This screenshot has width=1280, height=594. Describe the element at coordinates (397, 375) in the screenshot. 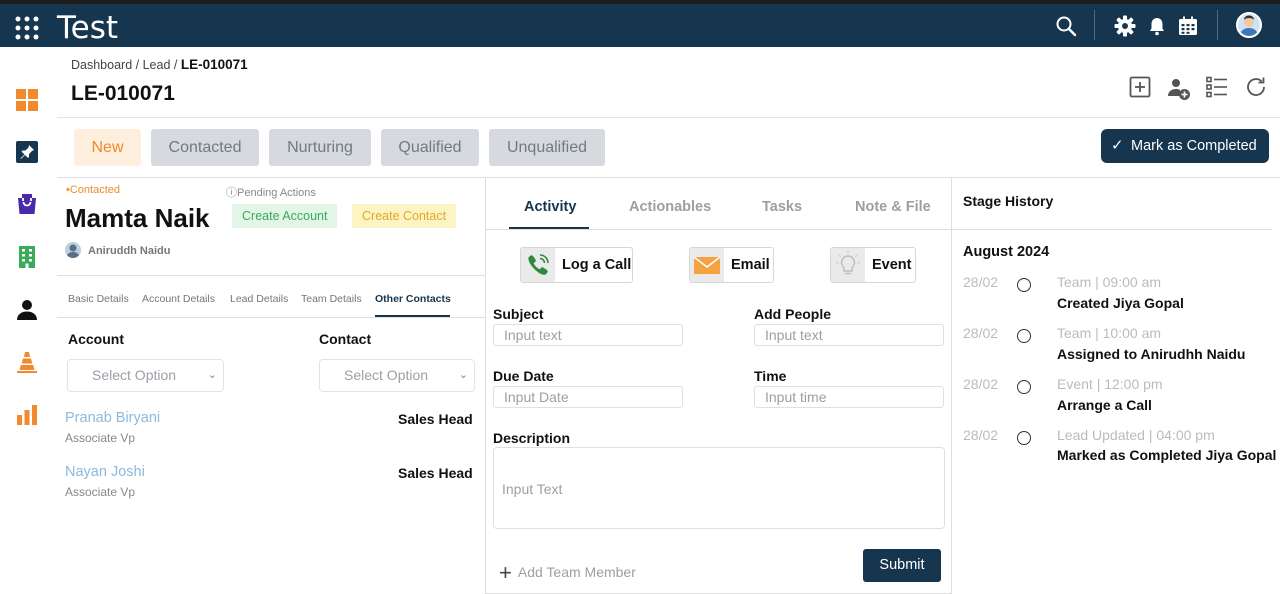

I see `contact-select: Select Option ⌄` at that location.